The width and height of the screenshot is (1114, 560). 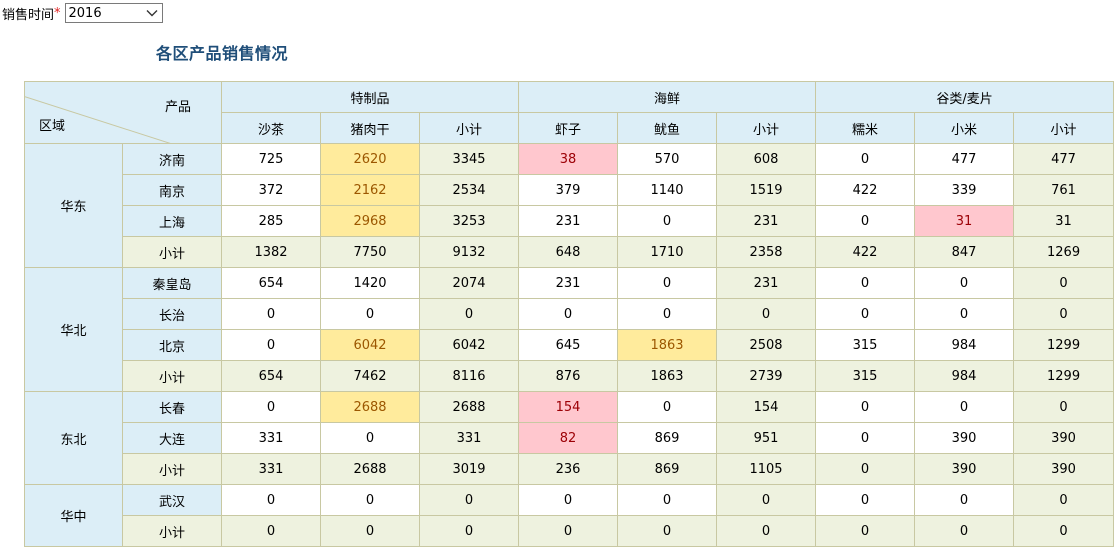 What do you see at coordinates (469, 190) in the screenshot?
I see `value-cell: 2534` at bounding box center [469, 190].